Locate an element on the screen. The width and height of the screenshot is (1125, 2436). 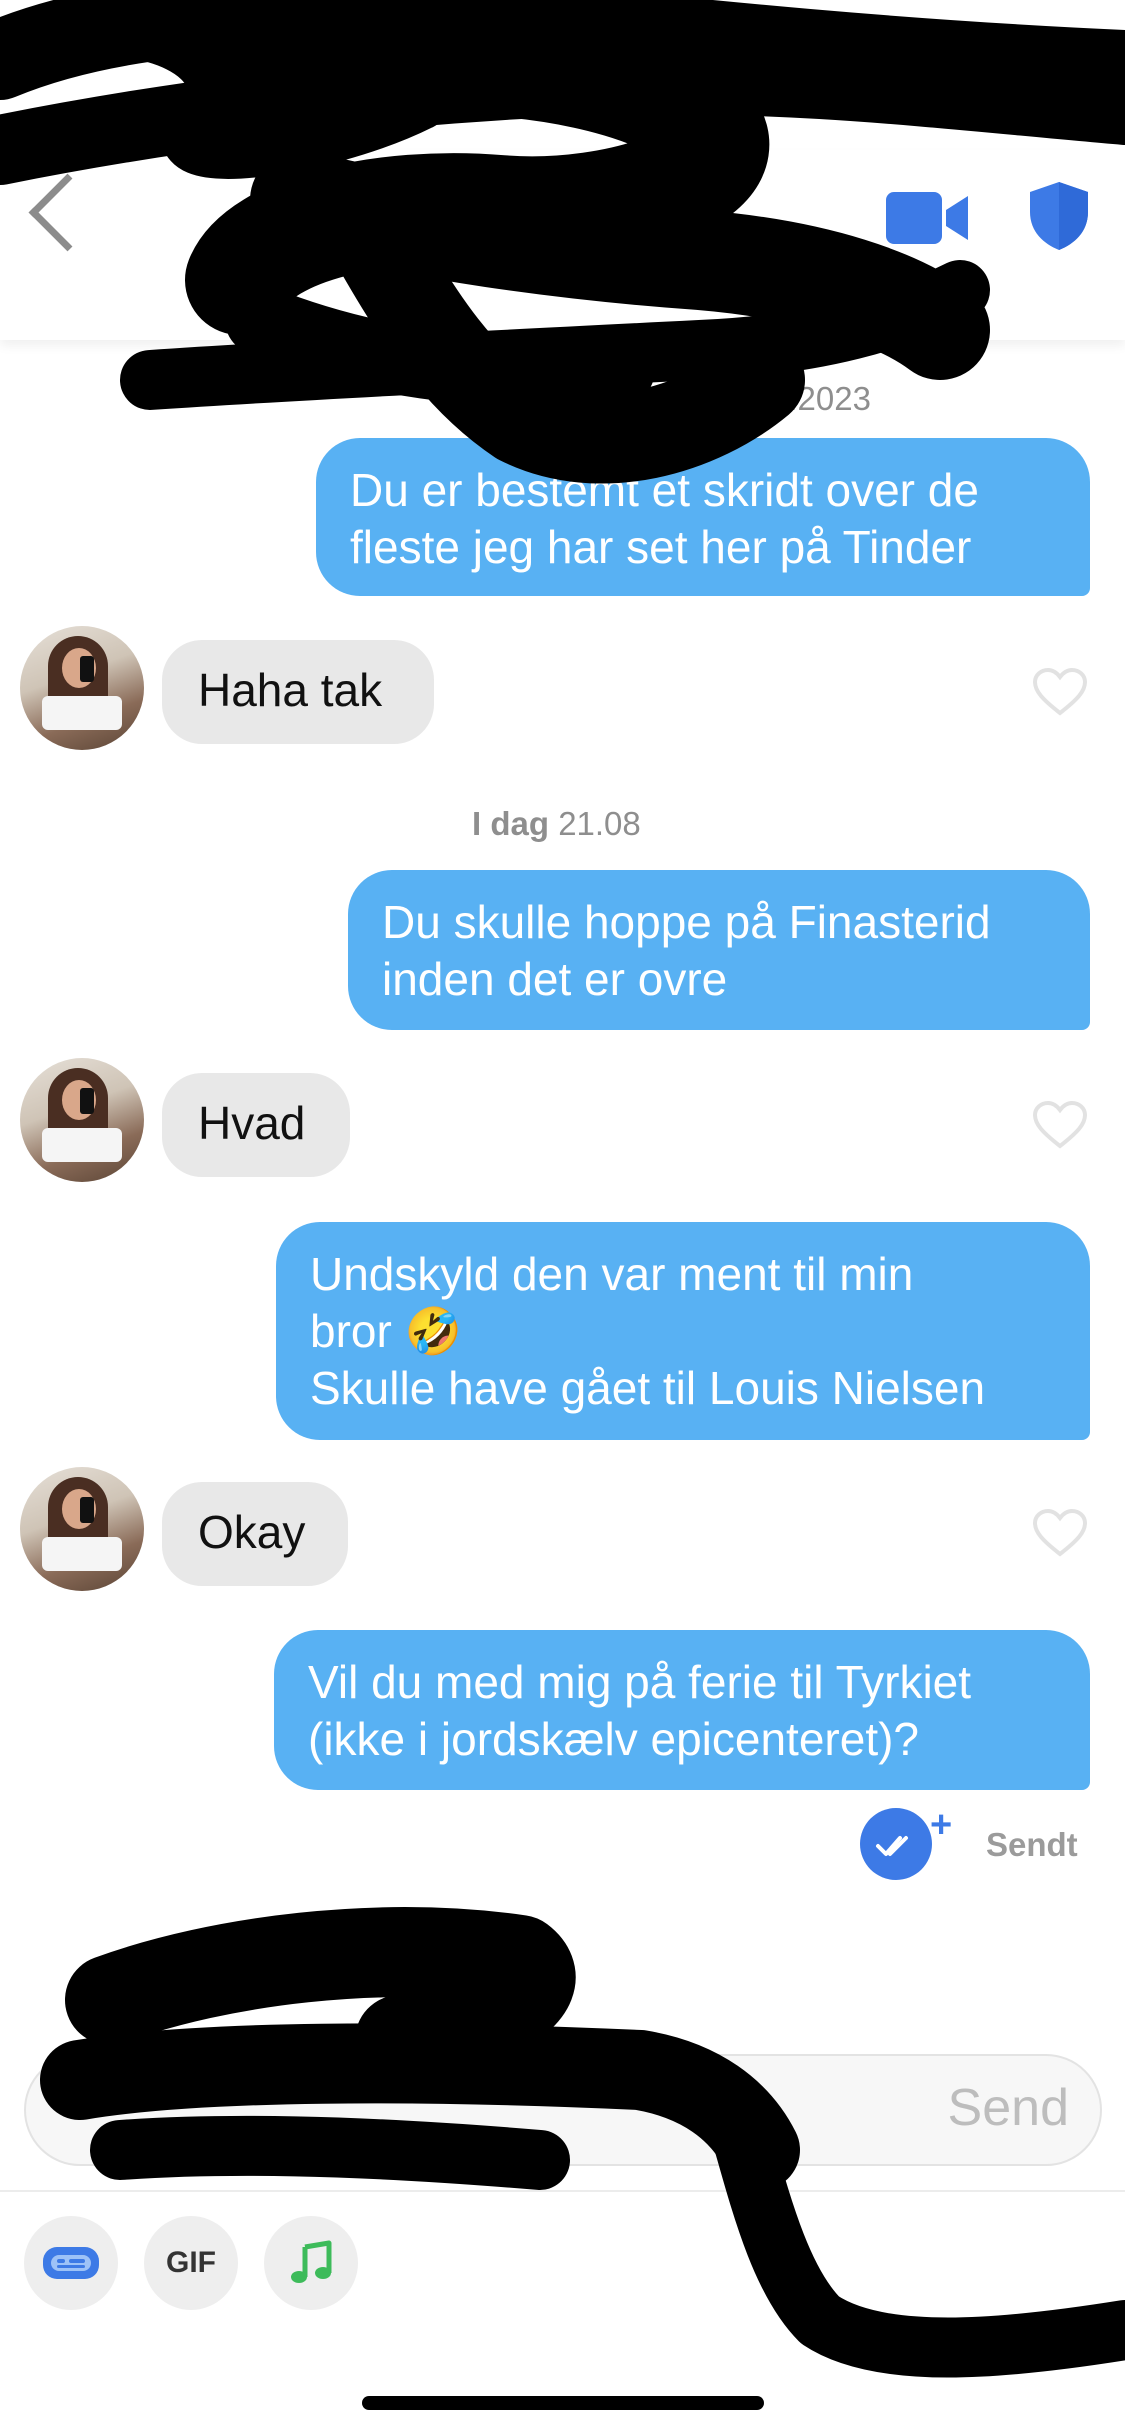
message-incoming: Okay is located at coordinates (255, 1534).